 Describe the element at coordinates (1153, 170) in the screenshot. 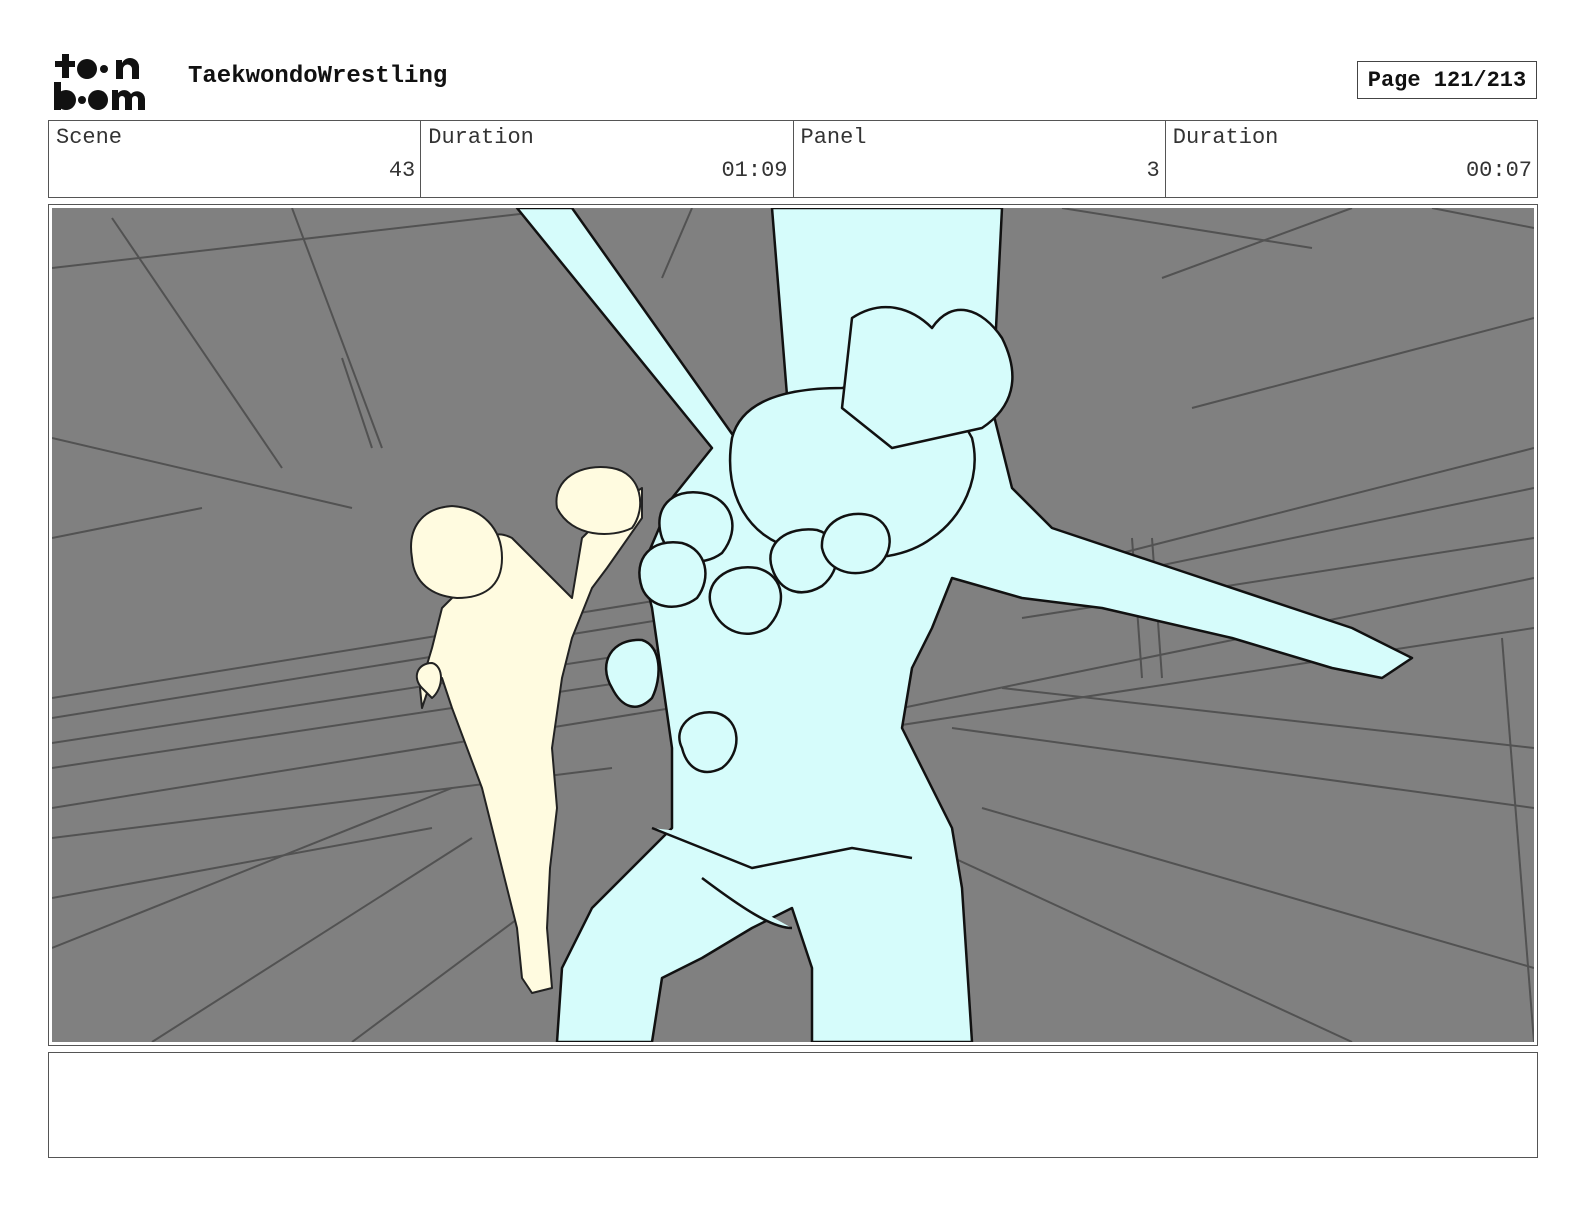

I see `panel-value: 3` at that location.